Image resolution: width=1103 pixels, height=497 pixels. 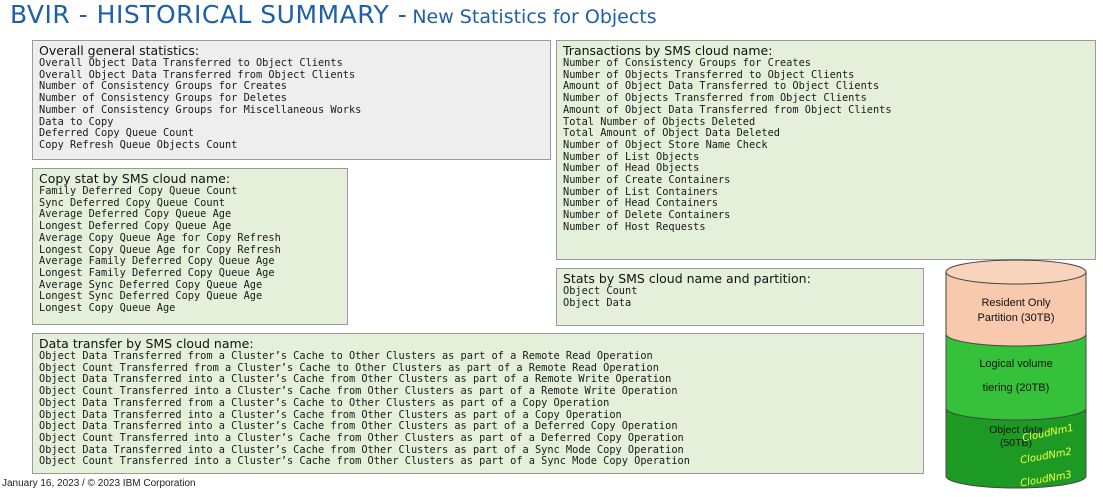 What do you see at coordinates (1016, 303) in the screenshot?
I see `resident-label-line1: Resident Only` at bounding box center [1016, 303].